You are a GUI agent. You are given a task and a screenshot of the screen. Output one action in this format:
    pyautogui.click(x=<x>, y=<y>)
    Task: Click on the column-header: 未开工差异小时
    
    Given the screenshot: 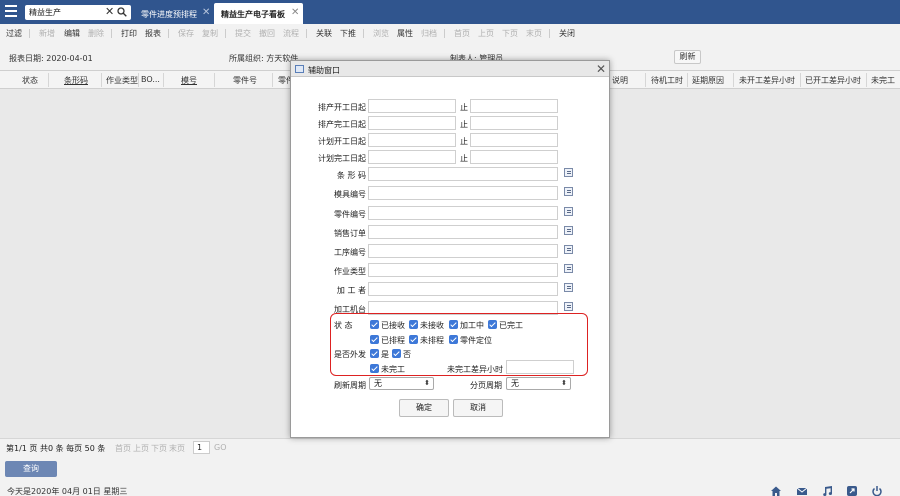 What is the action you would take?
    pyautogui.click(x=767, y=80)
    